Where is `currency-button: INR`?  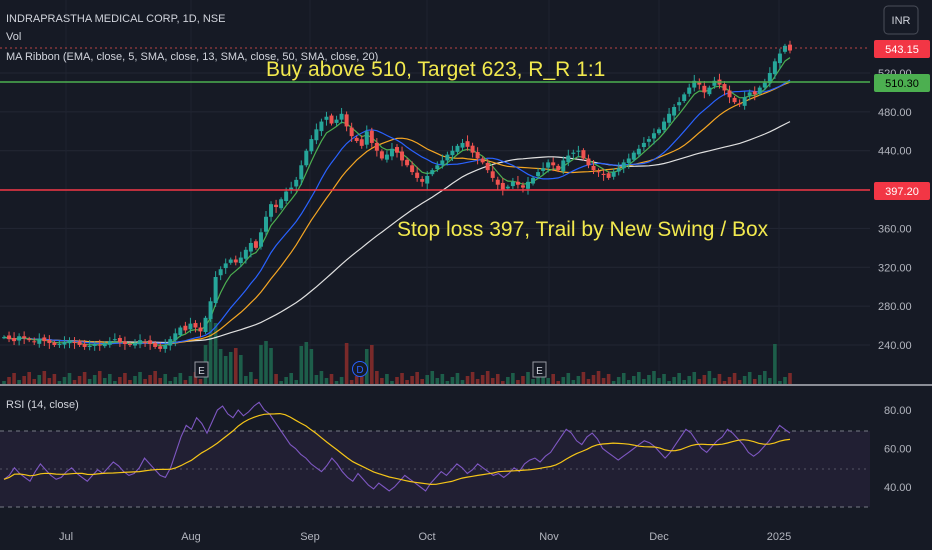 currency-button: INR is located at coordinates (901, 20).